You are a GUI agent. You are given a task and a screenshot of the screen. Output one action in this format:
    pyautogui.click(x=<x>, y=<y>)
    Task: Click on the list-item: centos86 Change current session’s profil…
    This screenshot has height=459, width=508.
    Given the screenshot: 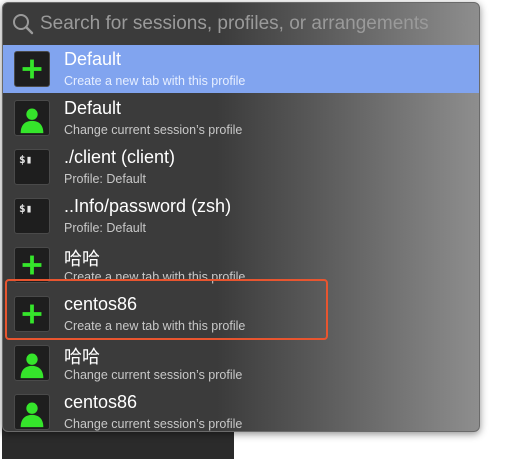 What is the action you would take?
    pyautogui.click(x=241, y=409)
    